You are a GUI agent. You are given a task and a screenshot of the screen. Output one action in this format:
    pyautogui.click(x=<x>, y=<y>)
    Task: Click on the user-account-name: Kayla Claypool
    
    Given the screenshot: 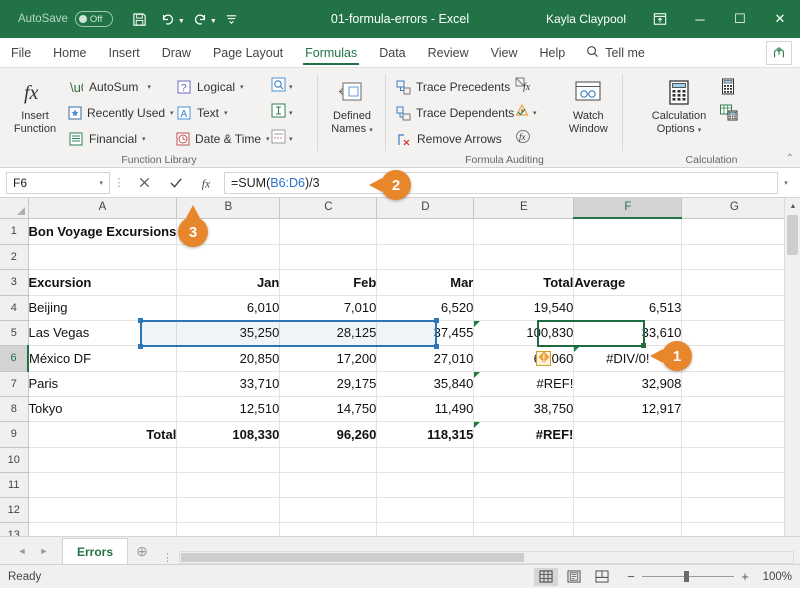 What is the action you would take?
    pyautogui.click(x=586, y=19)
    